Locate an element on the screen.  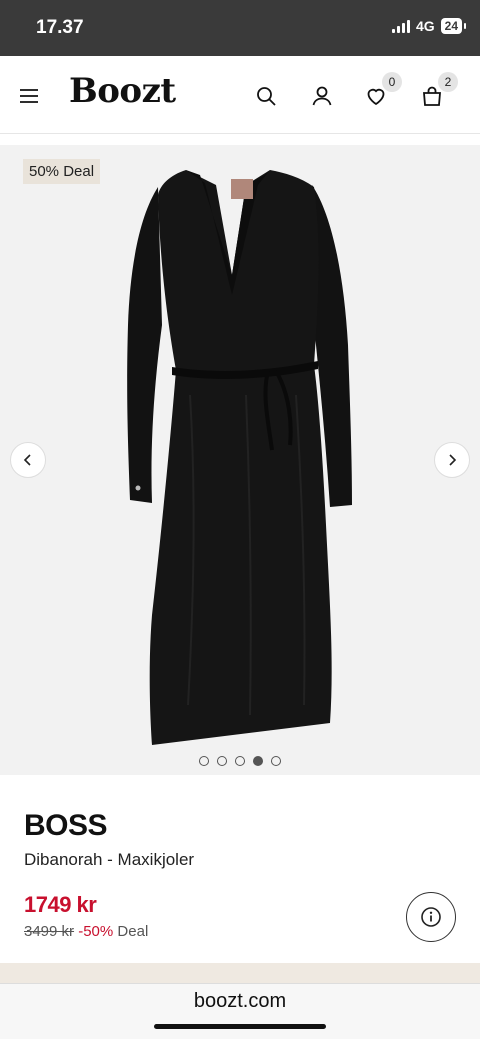
cart-count-badge: 2 is located at coordinates (448, 82).